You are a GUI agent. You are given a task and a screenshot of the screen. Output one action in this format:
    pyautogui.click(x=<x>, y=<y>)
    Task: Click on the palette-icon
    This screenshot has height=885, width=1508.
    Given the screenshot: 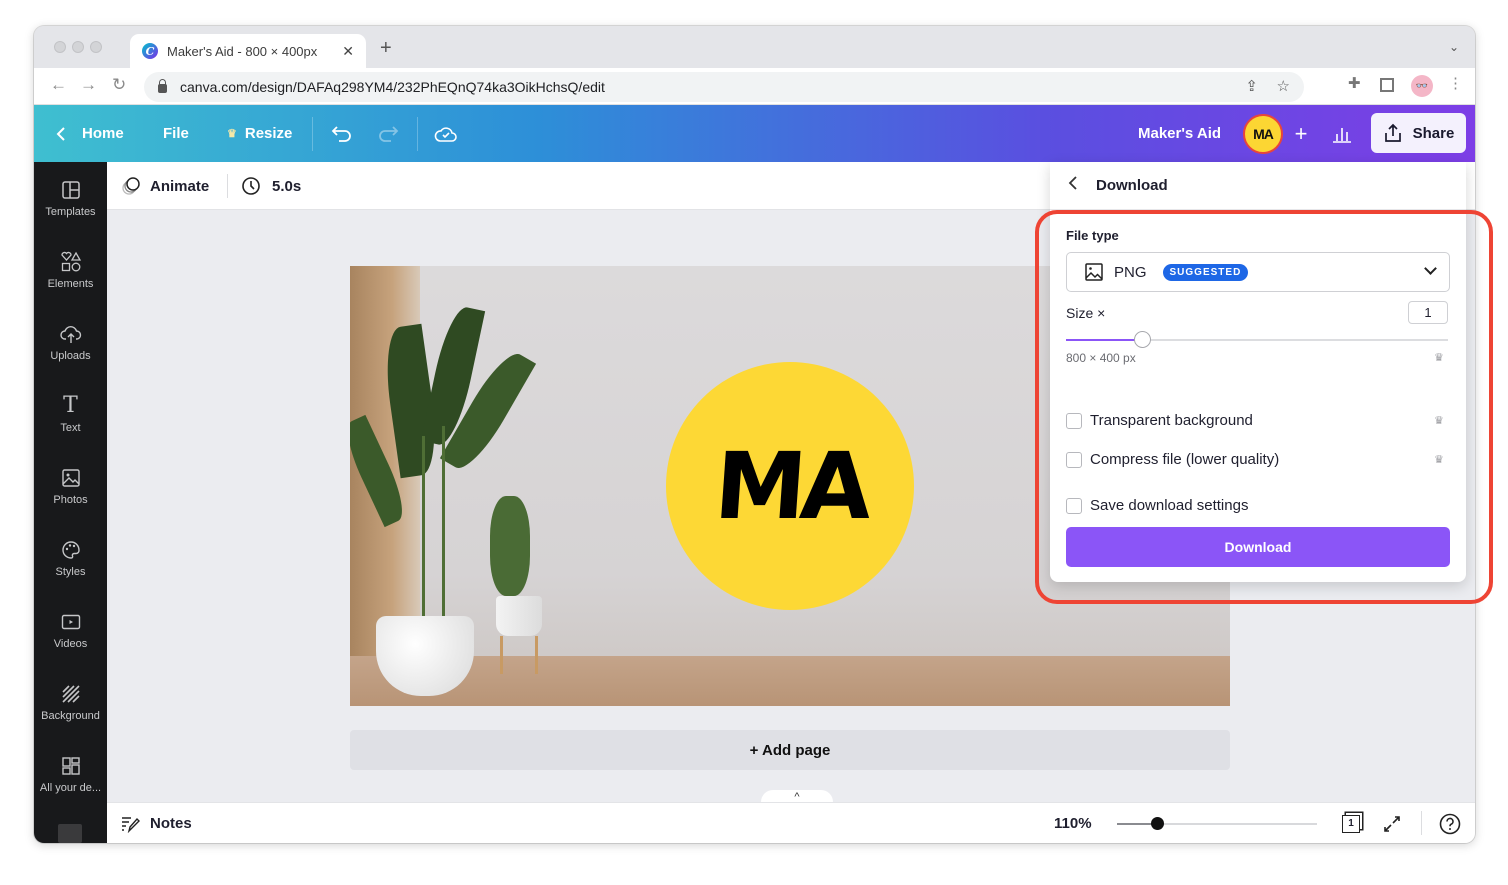 What is the action you would take?
    pyautogui.click(x=71, y=550)
    